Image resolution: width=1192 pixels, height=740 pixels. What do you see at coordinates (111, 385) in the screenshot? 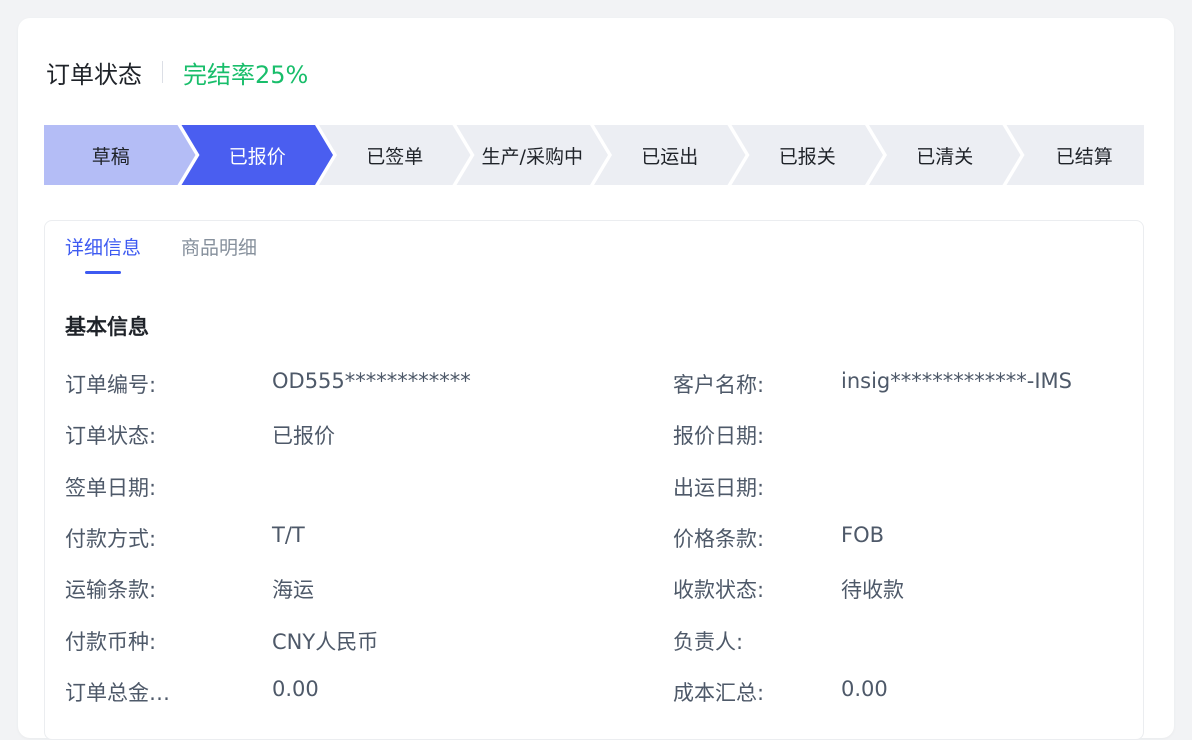
I see `field-label: 订单编号:` at bounding box center [111, 385].